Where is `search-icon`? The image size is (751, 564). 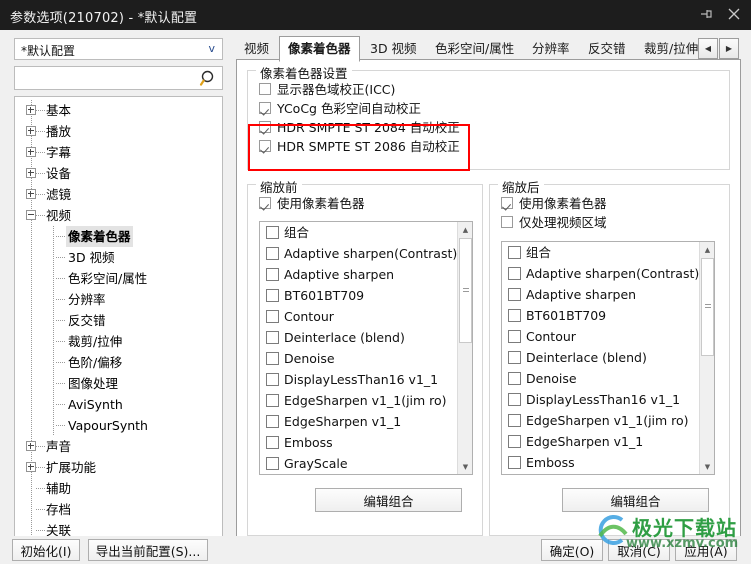
search-icon is located at coordinates (208, 78).